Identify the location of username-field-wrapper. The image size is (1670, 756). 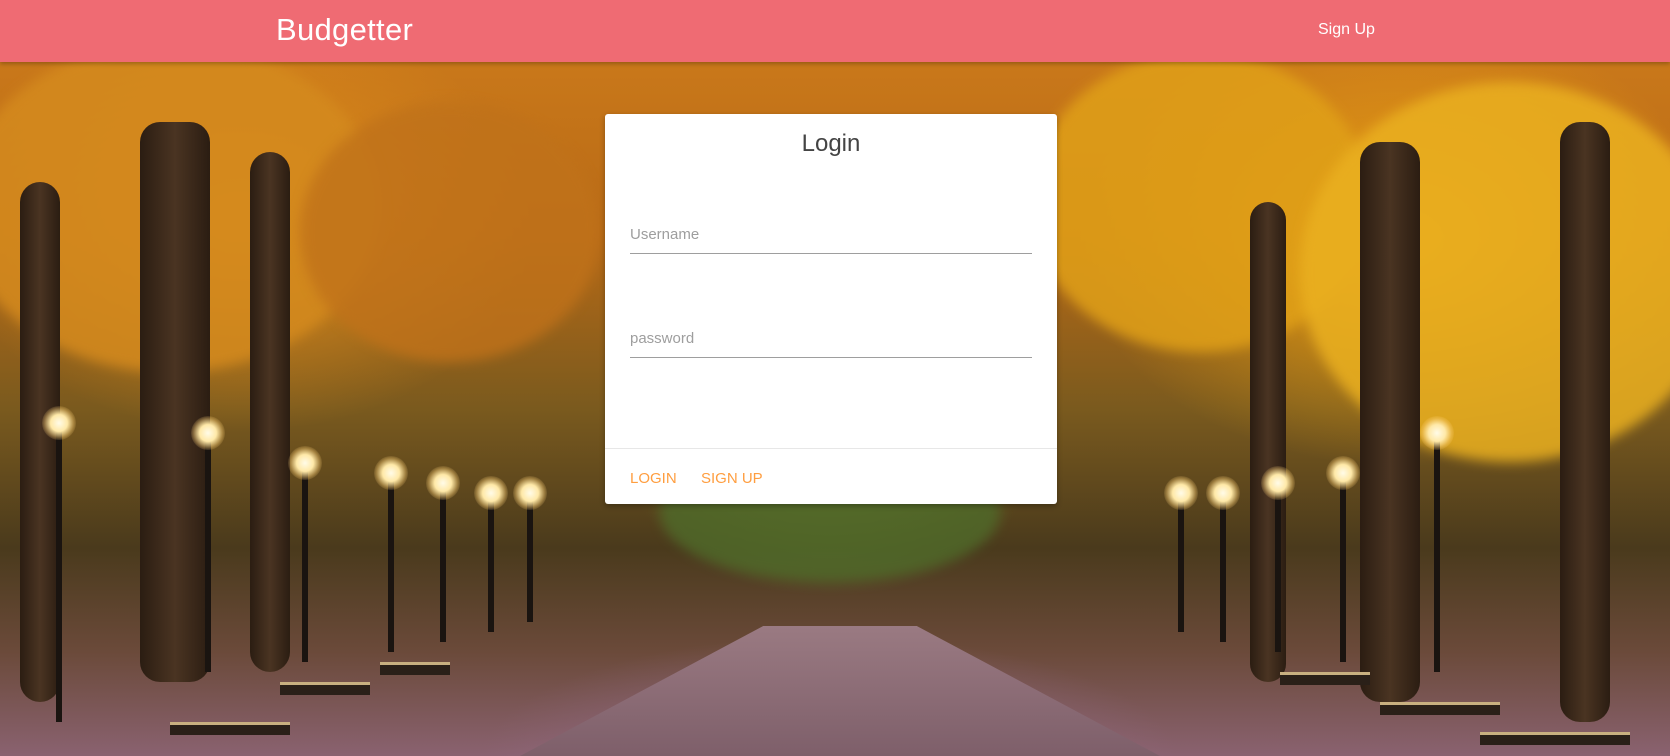
(831, 240).